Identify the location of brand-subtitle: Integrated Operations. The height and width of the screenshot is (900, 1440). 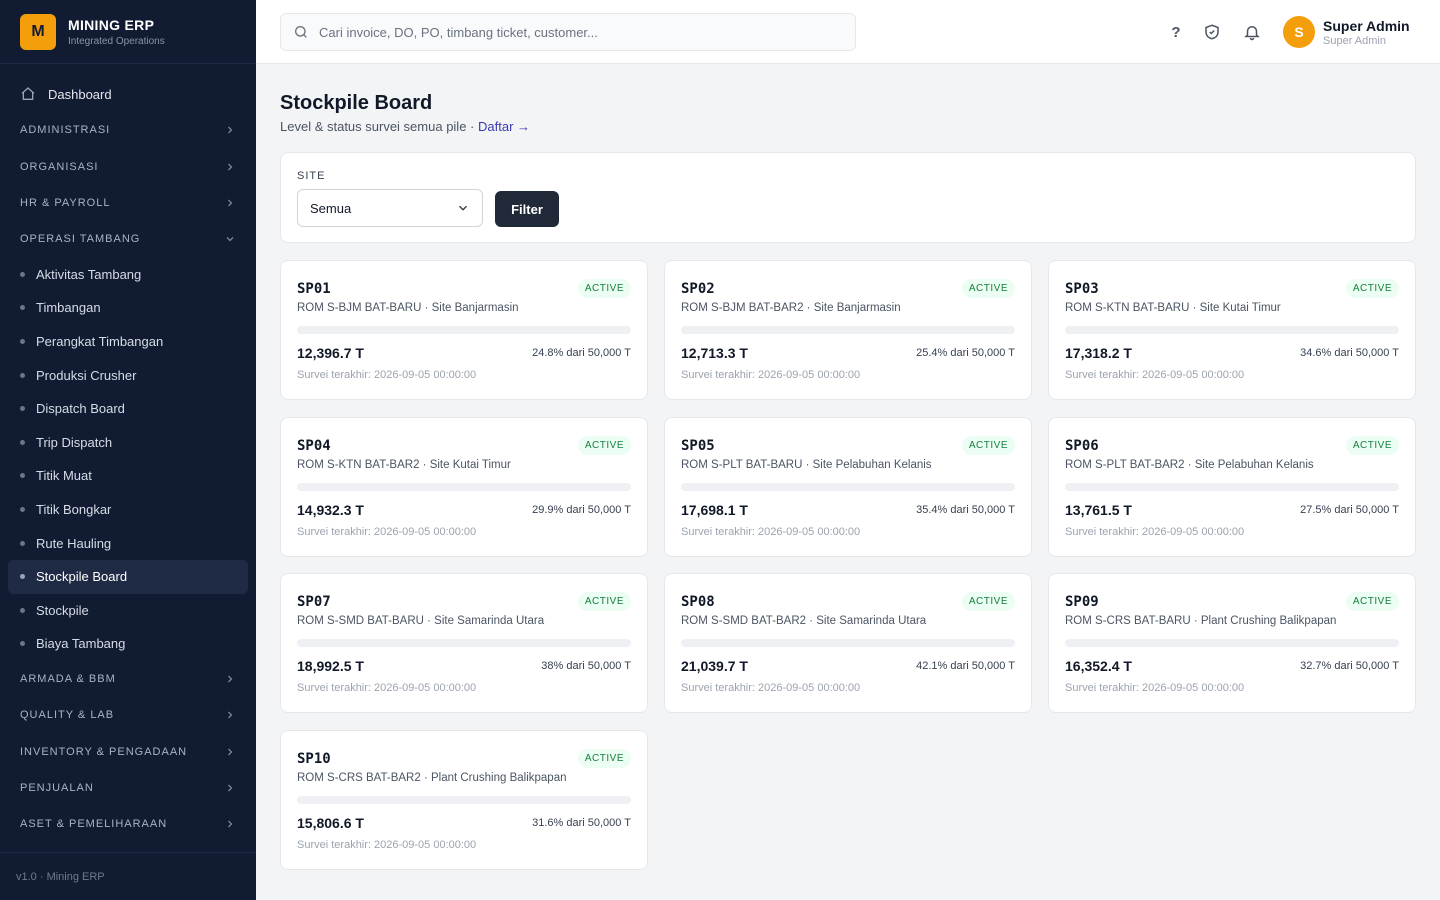
(116, 41).